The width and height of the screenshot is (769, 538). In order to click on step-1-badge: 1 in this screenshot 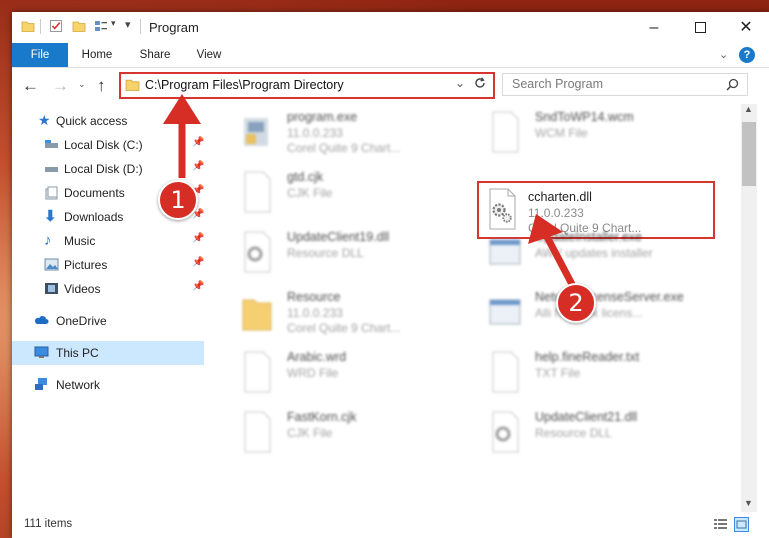, I will do `click(178, 200)`.